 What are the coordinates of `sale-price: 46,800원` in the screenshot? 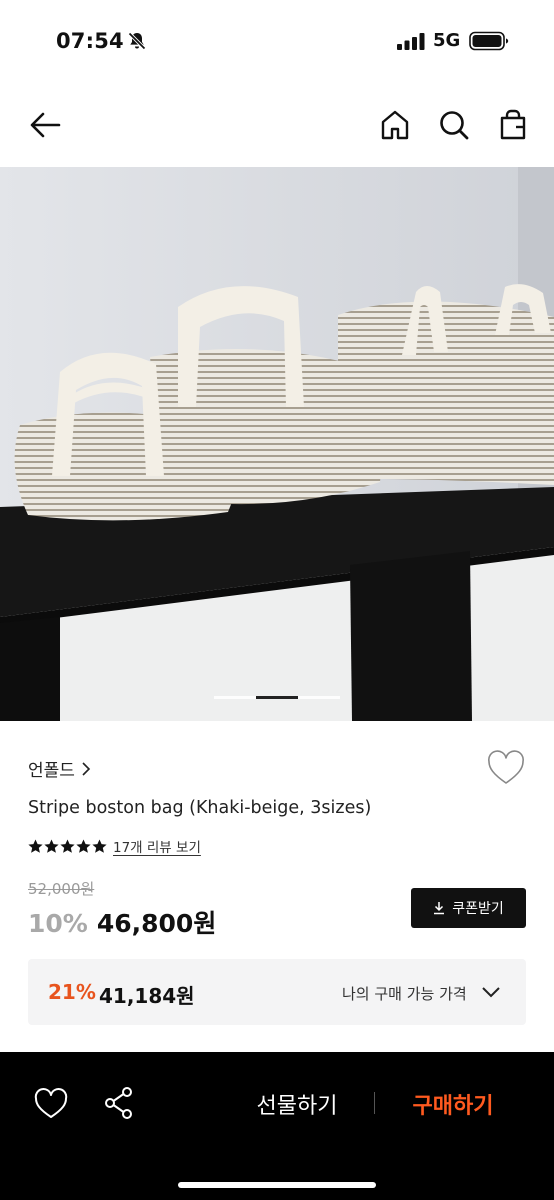 It's located at (156, 923).